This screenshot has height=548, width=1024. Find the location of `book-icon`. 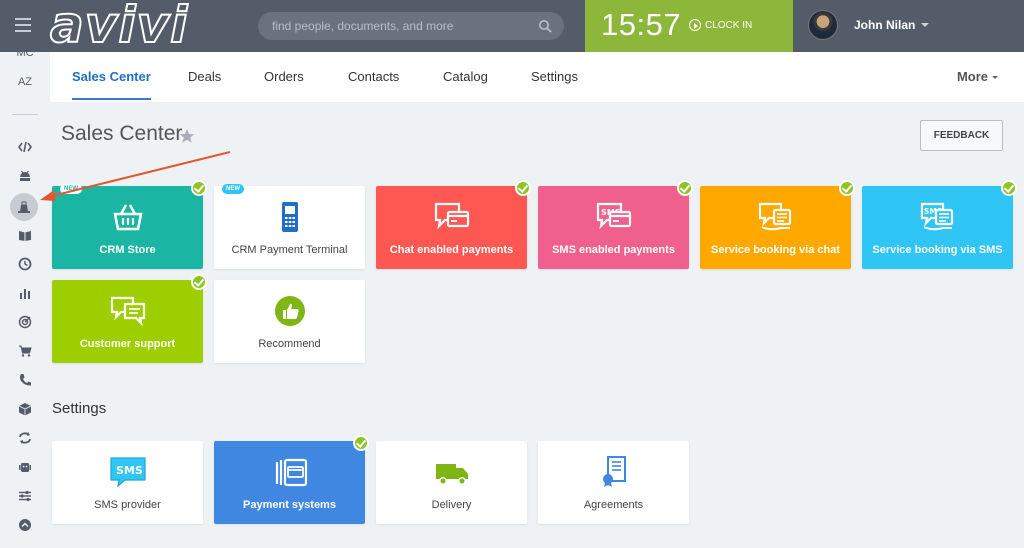

book-icon is located at coordinates (25, 235).